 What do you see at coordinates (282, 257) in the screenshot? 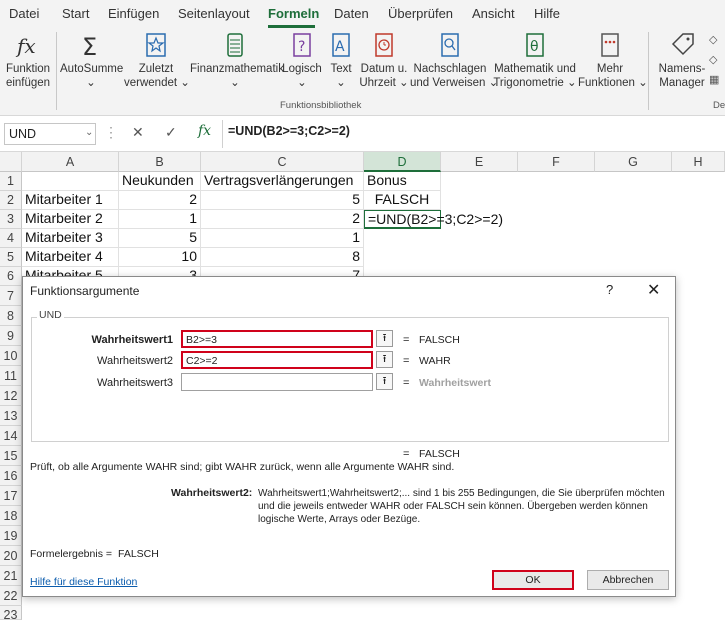
I see `cell-c5: 8` at bounding box center [282, 257].